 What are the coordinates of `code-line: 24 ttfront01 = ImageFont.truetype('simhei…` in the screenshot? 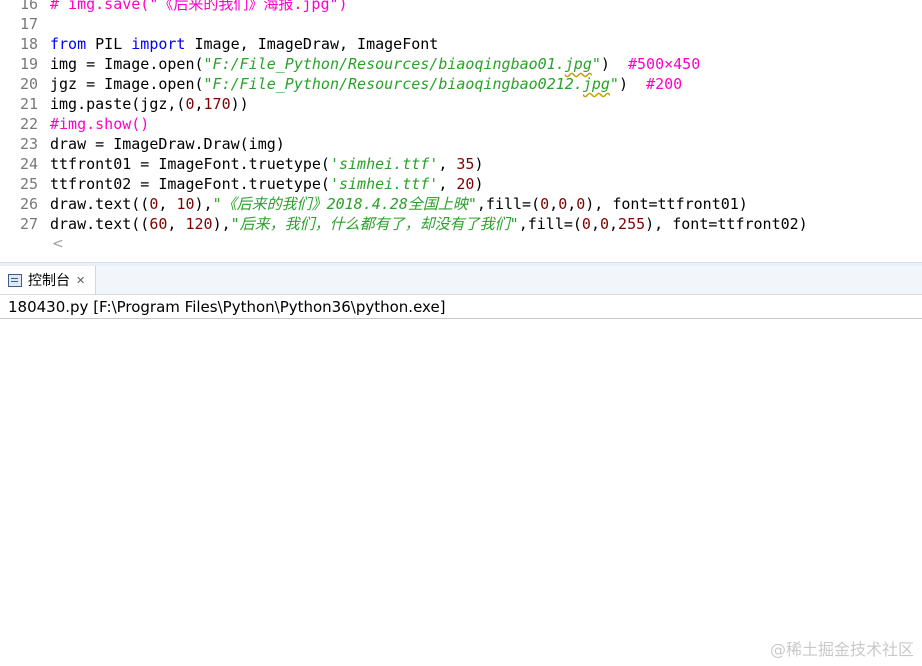 It's located at (461, 164).